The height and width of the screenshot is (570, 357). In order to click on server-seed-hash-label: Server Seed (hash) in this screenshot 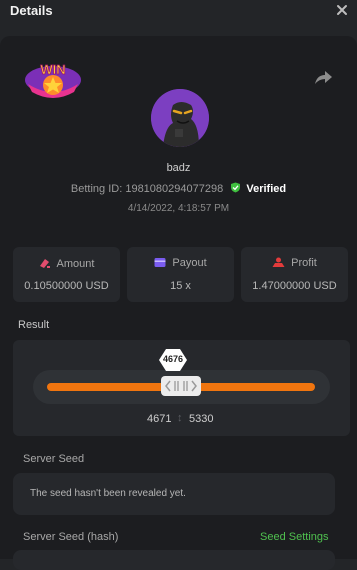, I will do `click(71, 537)`.